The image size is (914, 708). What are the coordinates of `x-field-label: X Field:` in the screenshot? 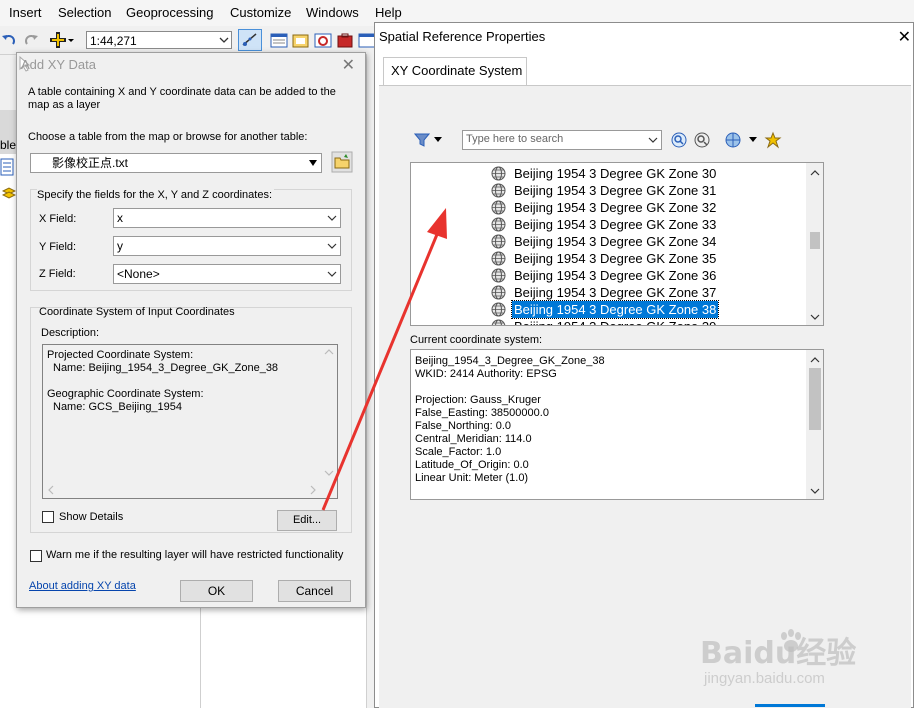 It's located at (58, 219).